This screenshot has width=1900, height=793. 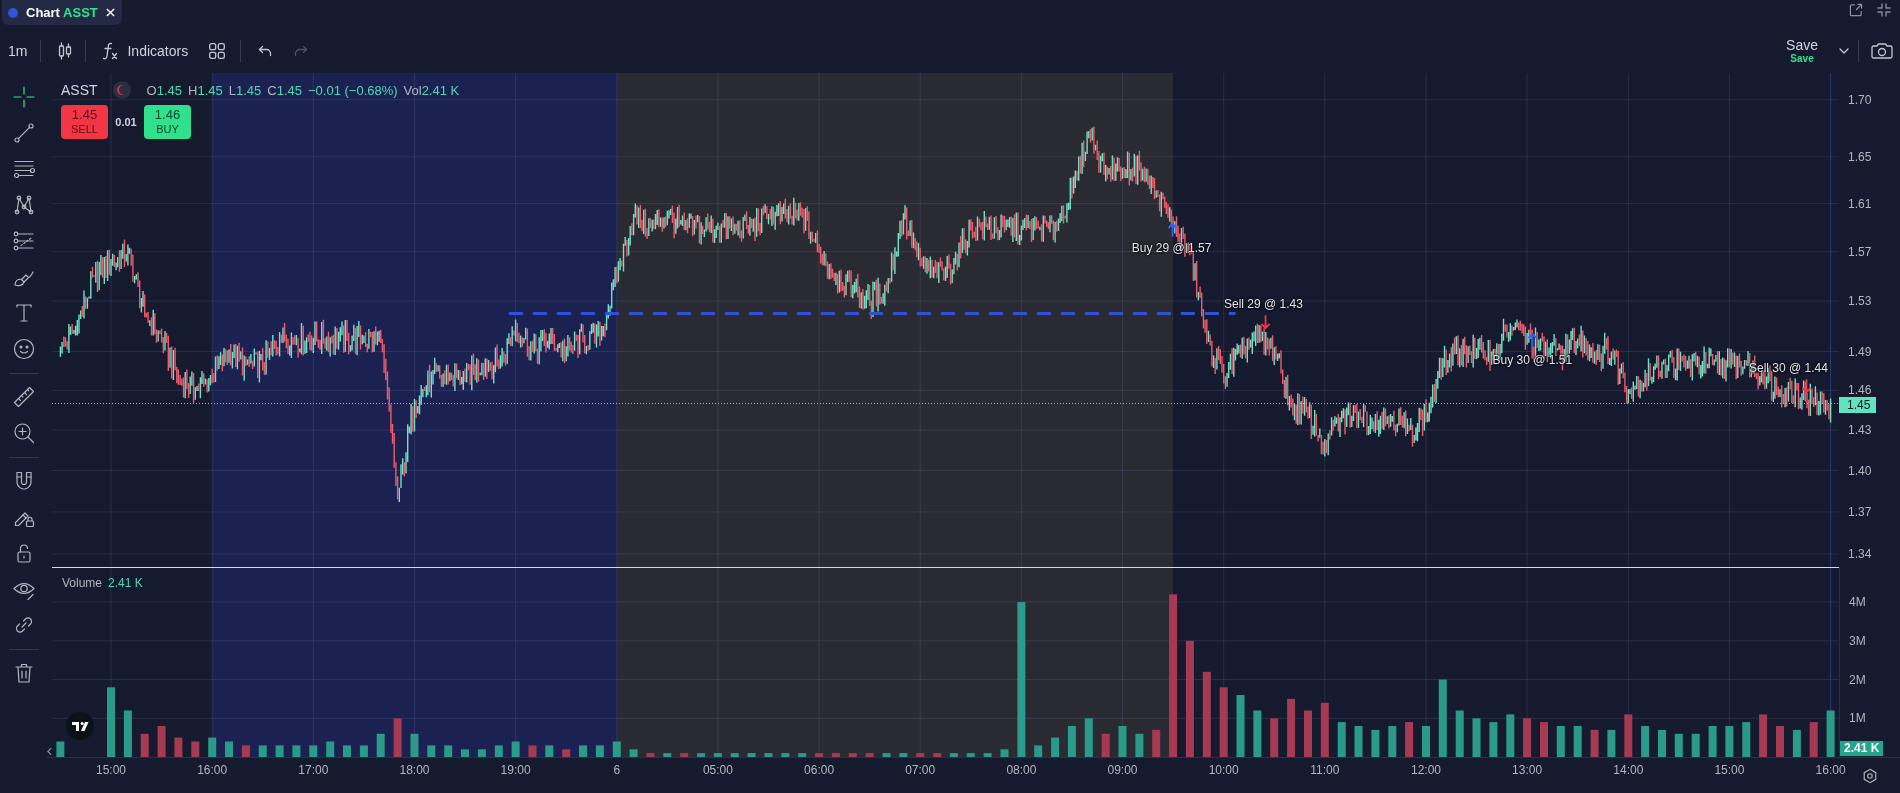 What do you see at coordinates (1122, 770) in the screenshot?
I see `time-axis-label: 09:00` at bounding box center [1122, 770].